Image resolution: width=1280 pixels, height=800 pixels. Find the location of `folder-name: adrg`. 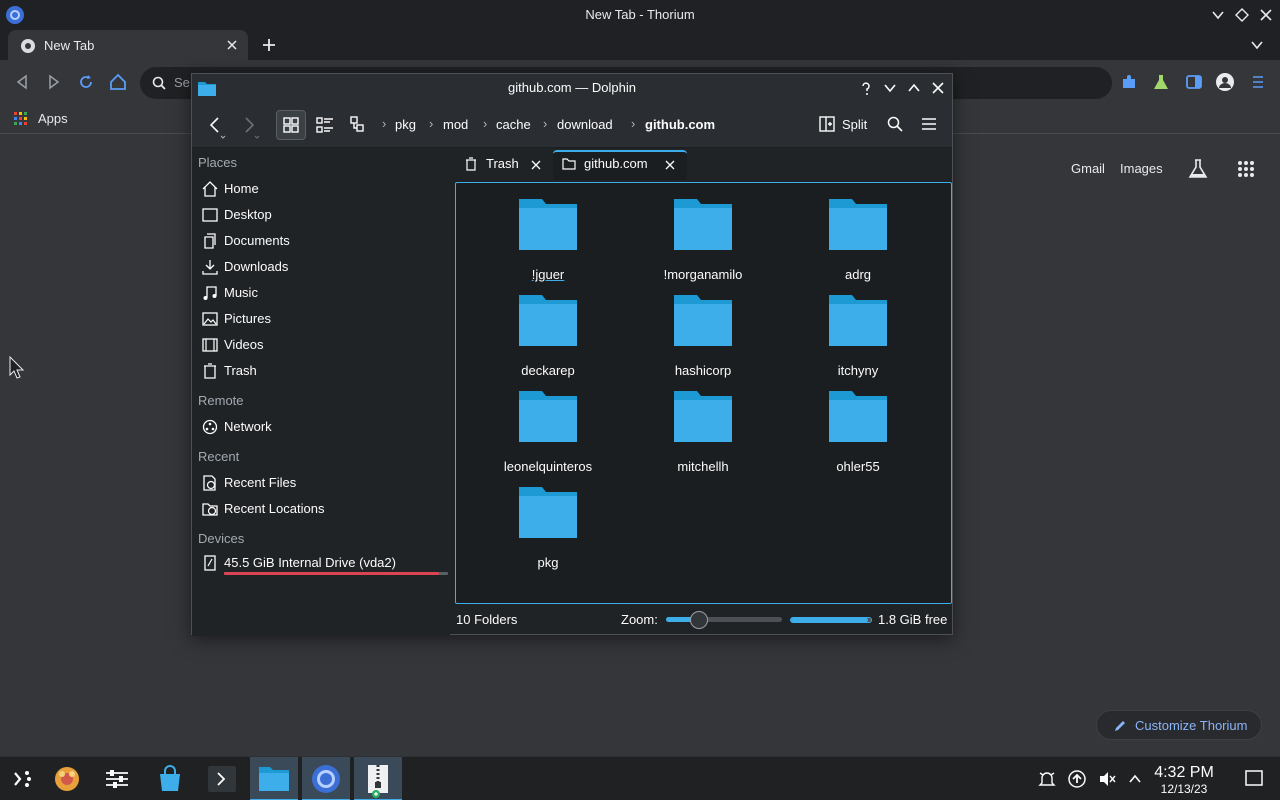

folder-name: adrg is located at coordinates (858, 274).